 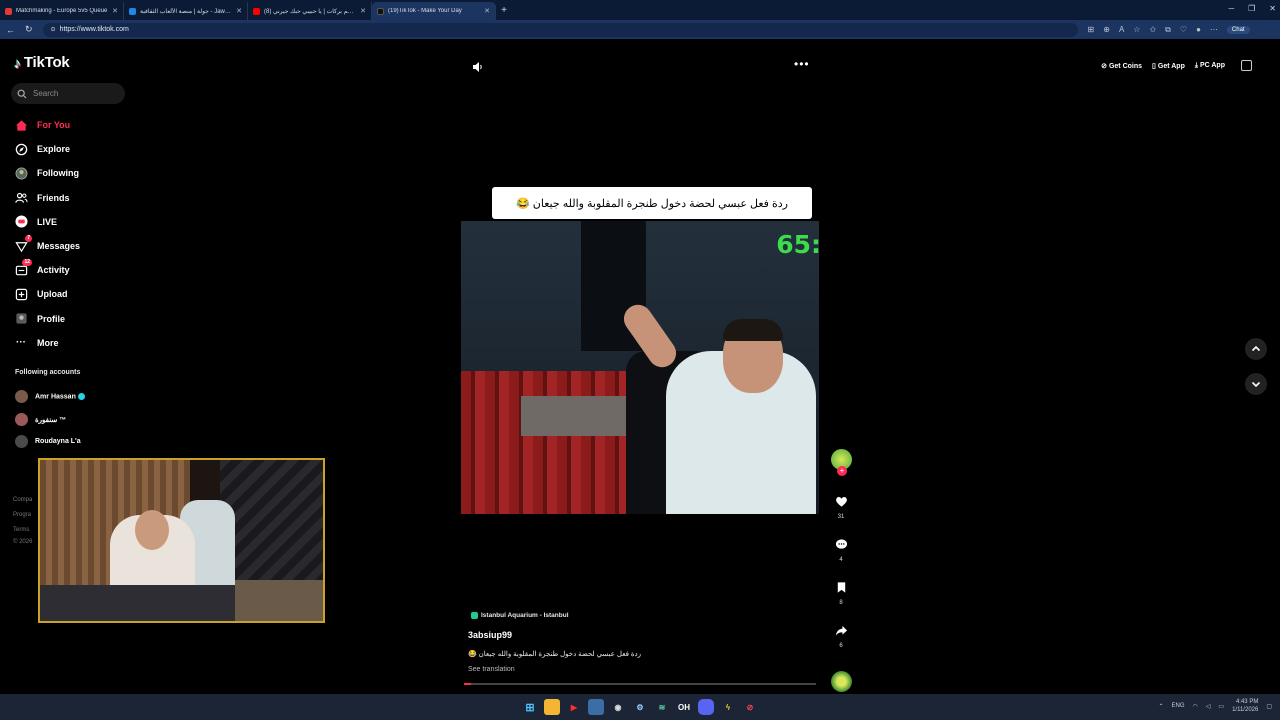 I want to click on favorite-star-icon: ☆, so click(x=1136, y=29).